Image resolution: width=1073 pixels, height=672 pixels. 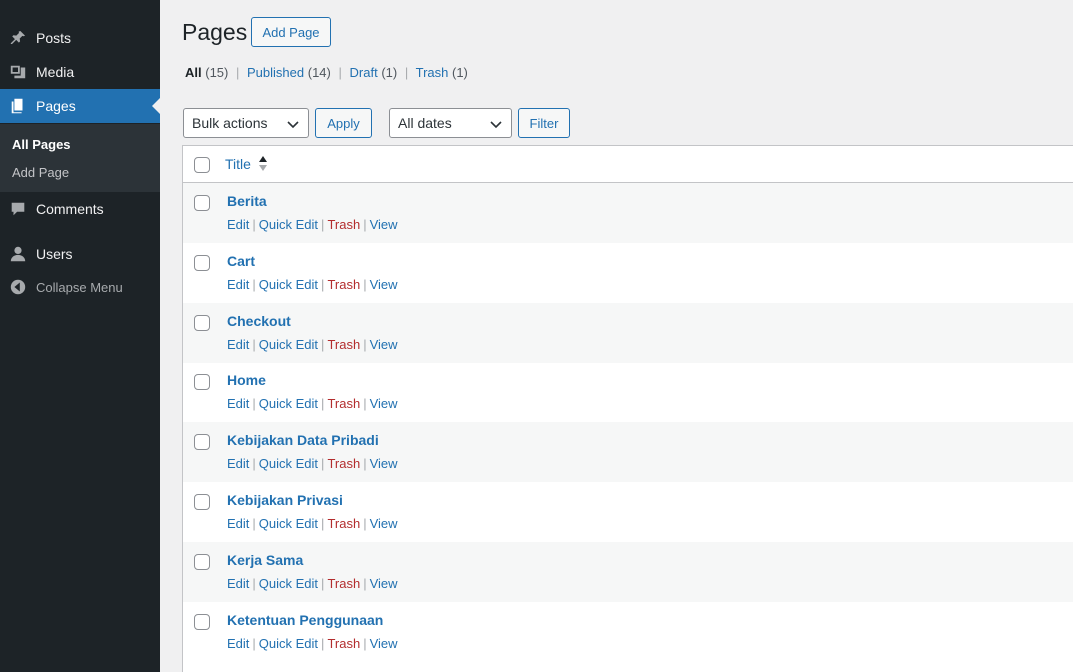 I want to click on page-title-link: Ketentuan Penggunaan, so click(x=305, y=620).